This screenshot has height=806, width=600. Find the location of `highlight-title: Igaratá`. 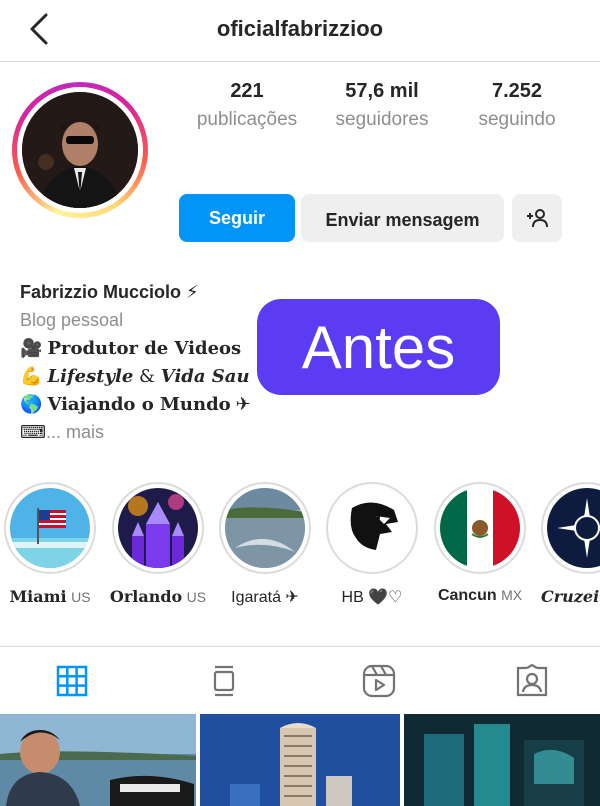

highlight-title: Igaratá is located at coordinates (256, 597).